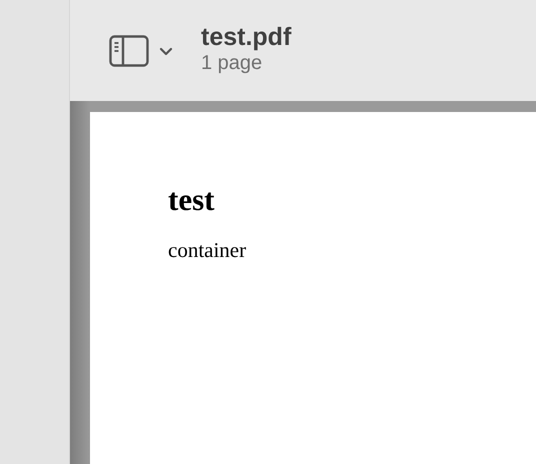 The image size is (536, 464). I want to click on page-count: 1 page, so click(232, 62).